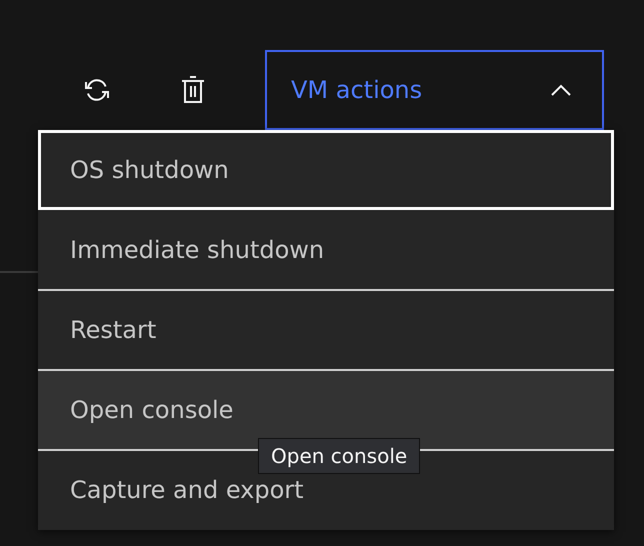 This screenshot has height=546, width=644. I want to click on refresh-icon, so click(97, 90).